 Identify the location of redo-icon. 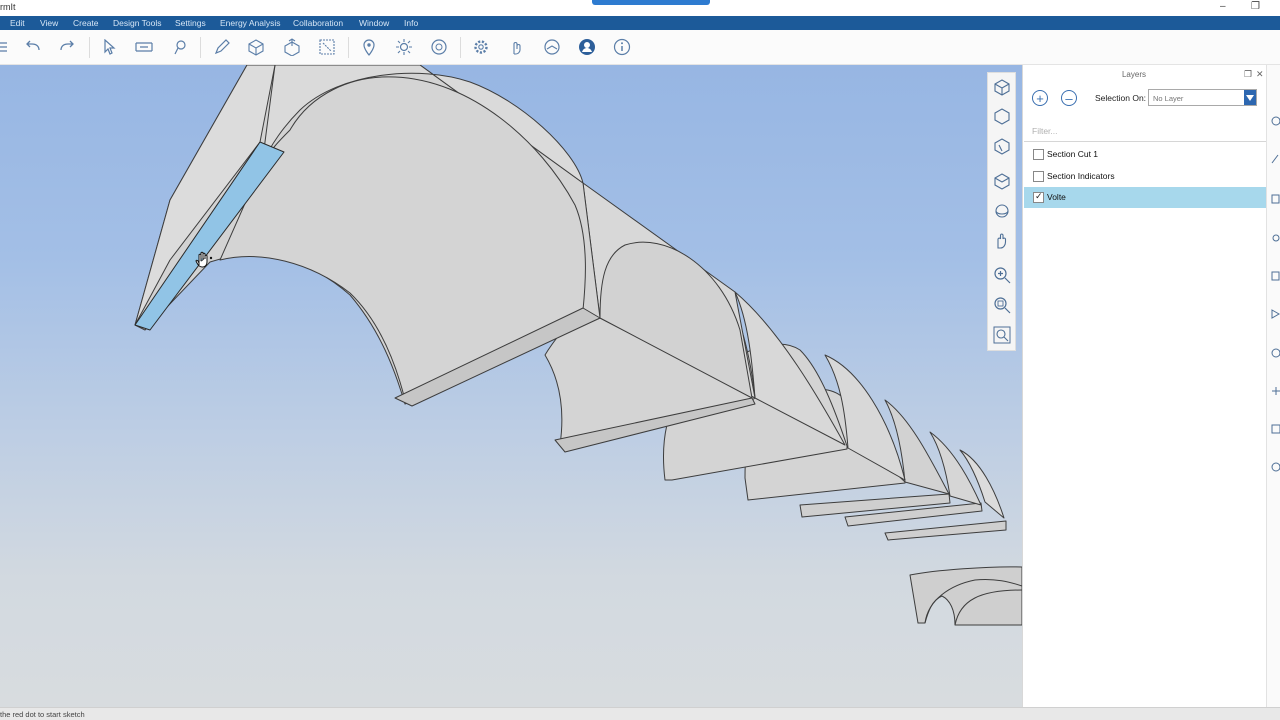
(67, 47).